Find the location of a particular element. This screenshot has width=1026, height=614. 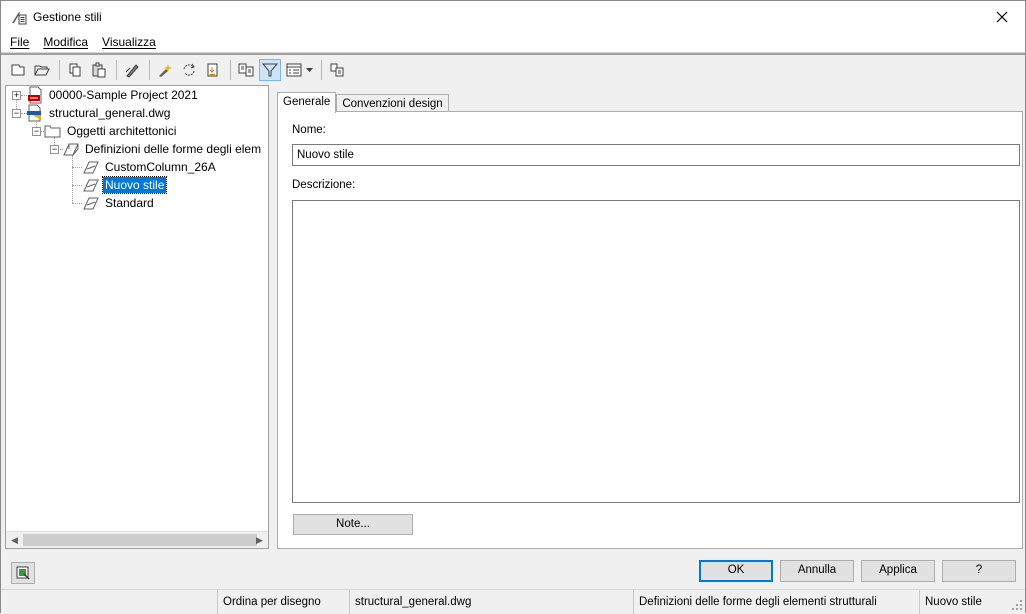

tree-node-style: Standard is located at coordinates (119, 203).